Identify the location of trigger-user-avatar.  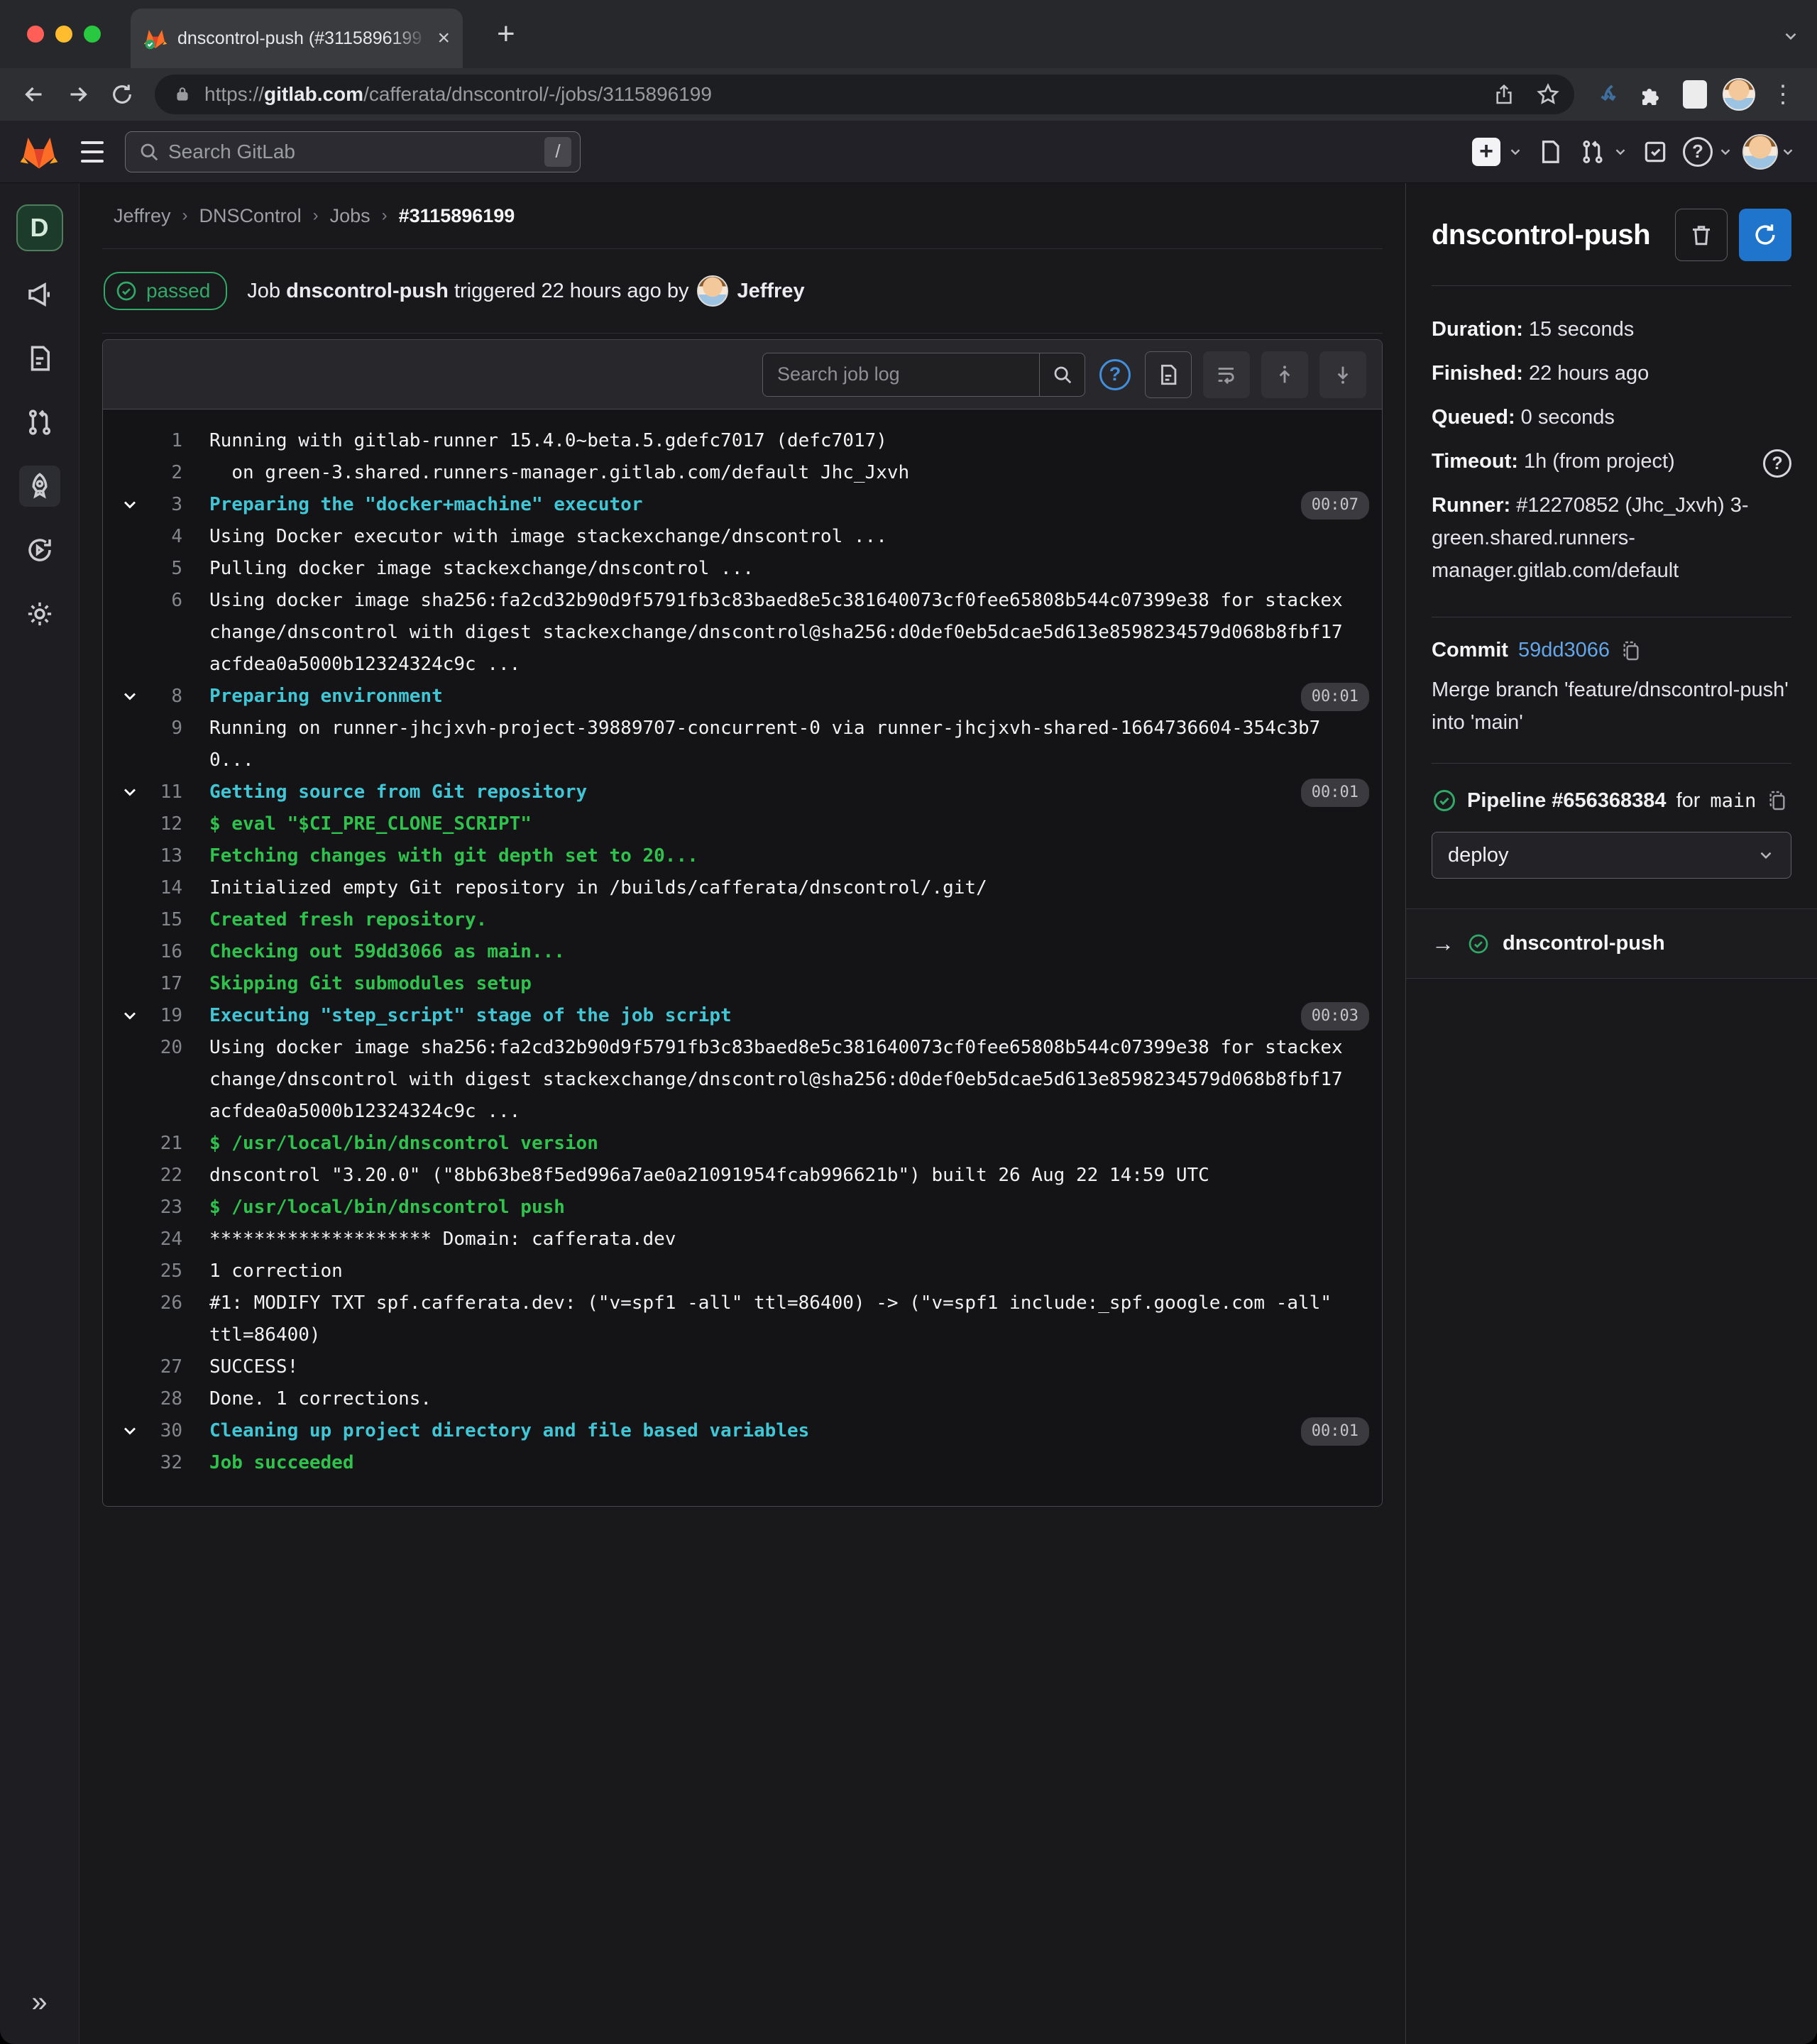
(713, 291).